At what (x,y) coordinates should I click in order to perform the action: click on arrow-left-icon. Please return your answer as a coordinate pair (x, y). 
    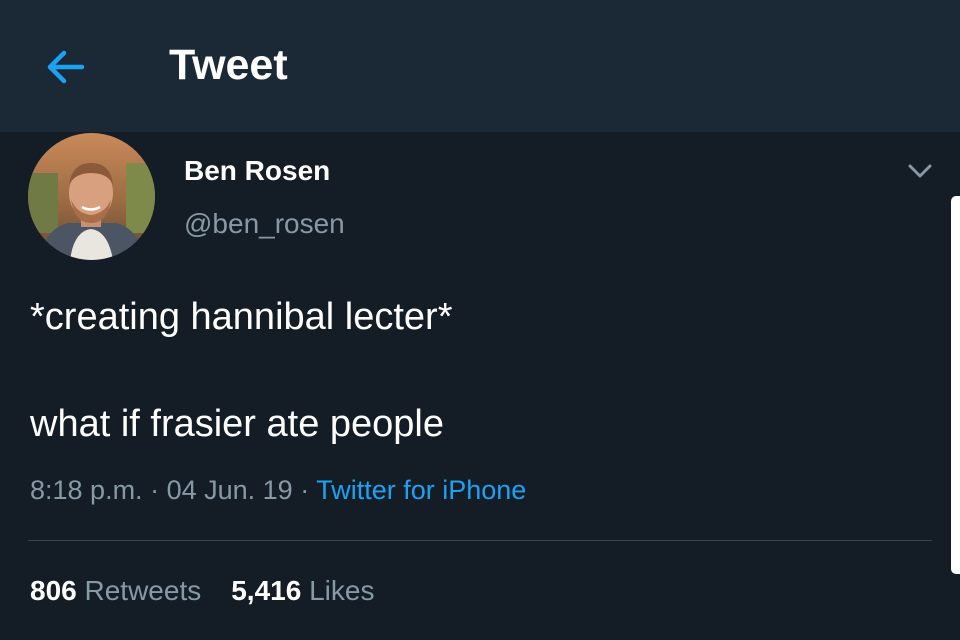
    Looking at the image, I should click on (66, 67).